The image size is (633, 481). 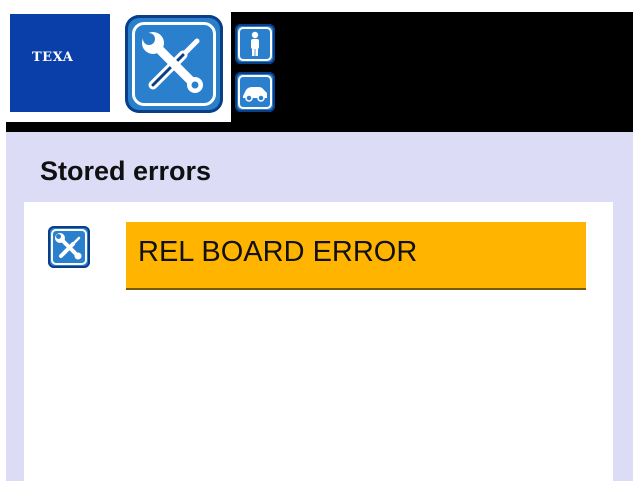 I want to click on logo-text: TEXA, so click(x=53, y=57).